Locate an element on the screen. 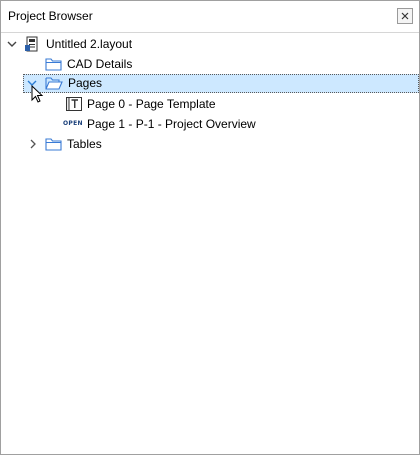 Image resolution: width=420 pixels, height=455 pixels. tree-item-root: Untitled 2.layout is located at coordinates (210, 44).